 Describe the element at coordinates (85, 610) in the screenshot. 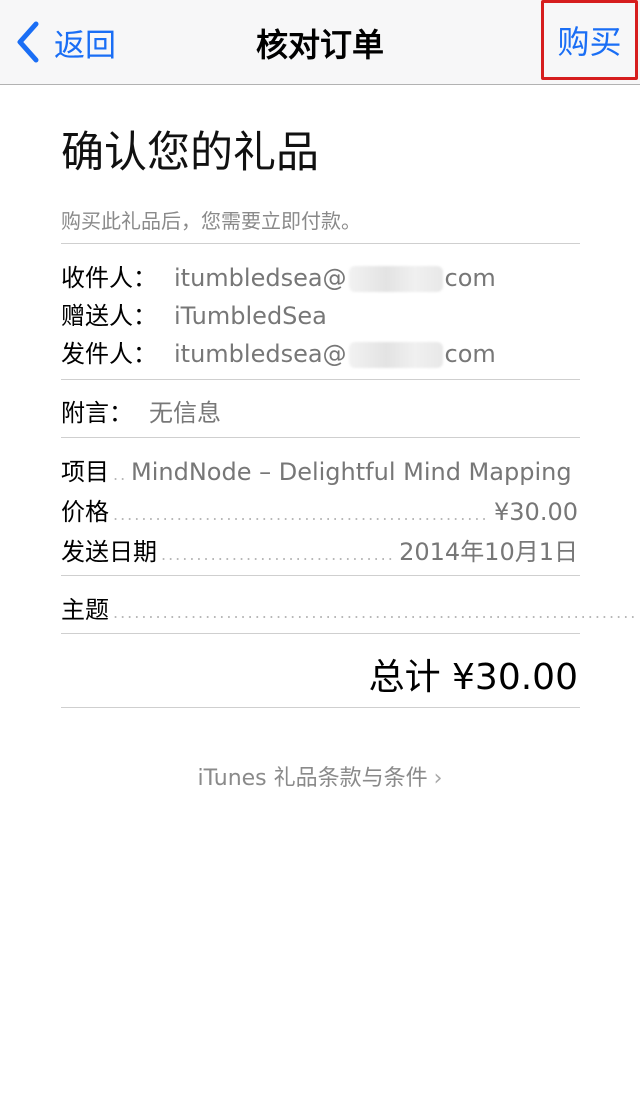

I see `subject-label: 主题` at that location.